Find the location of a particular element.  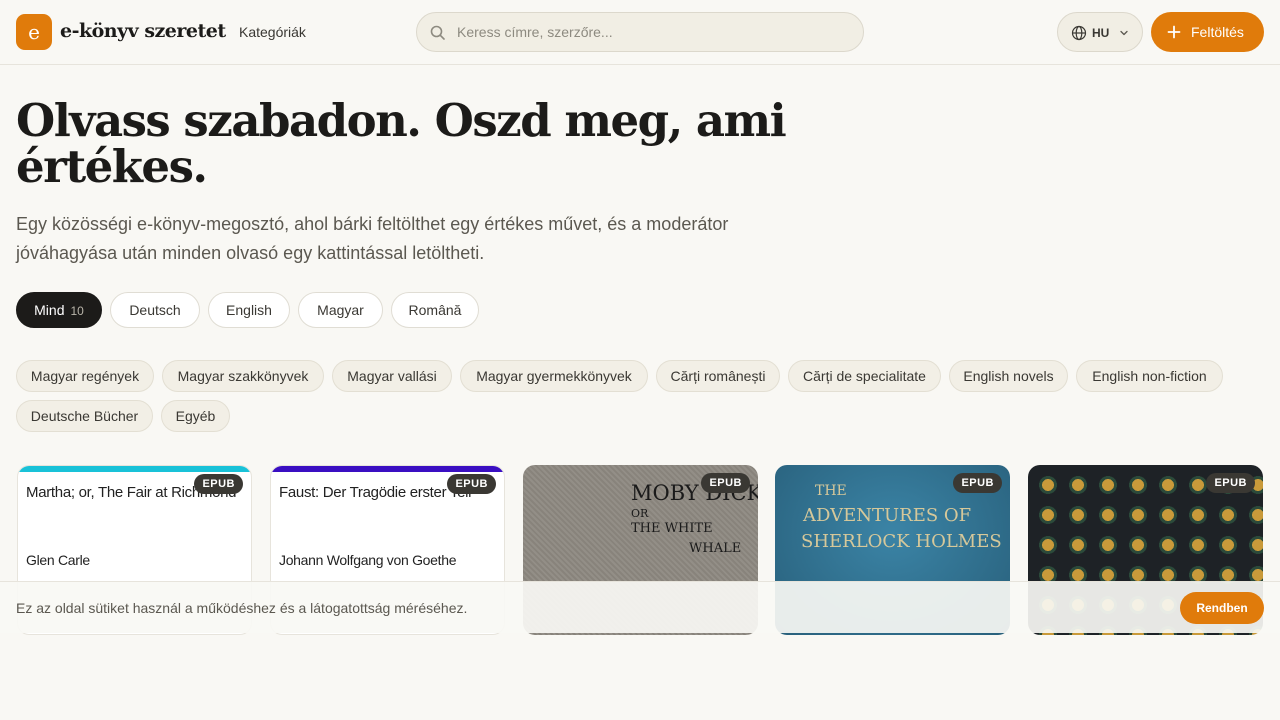

chevron-down-icon is located at coordinates (1124, 33).